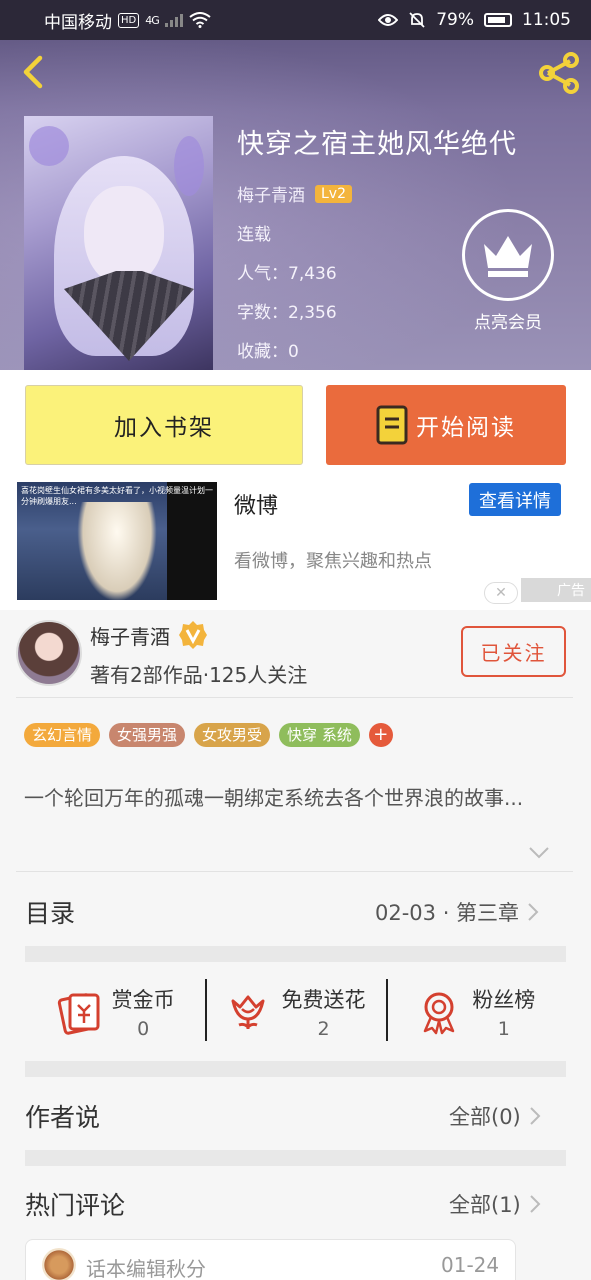 The image size is (591, 1280). I want to click on author-card-name: 梅子青酒, so click(130, 635).